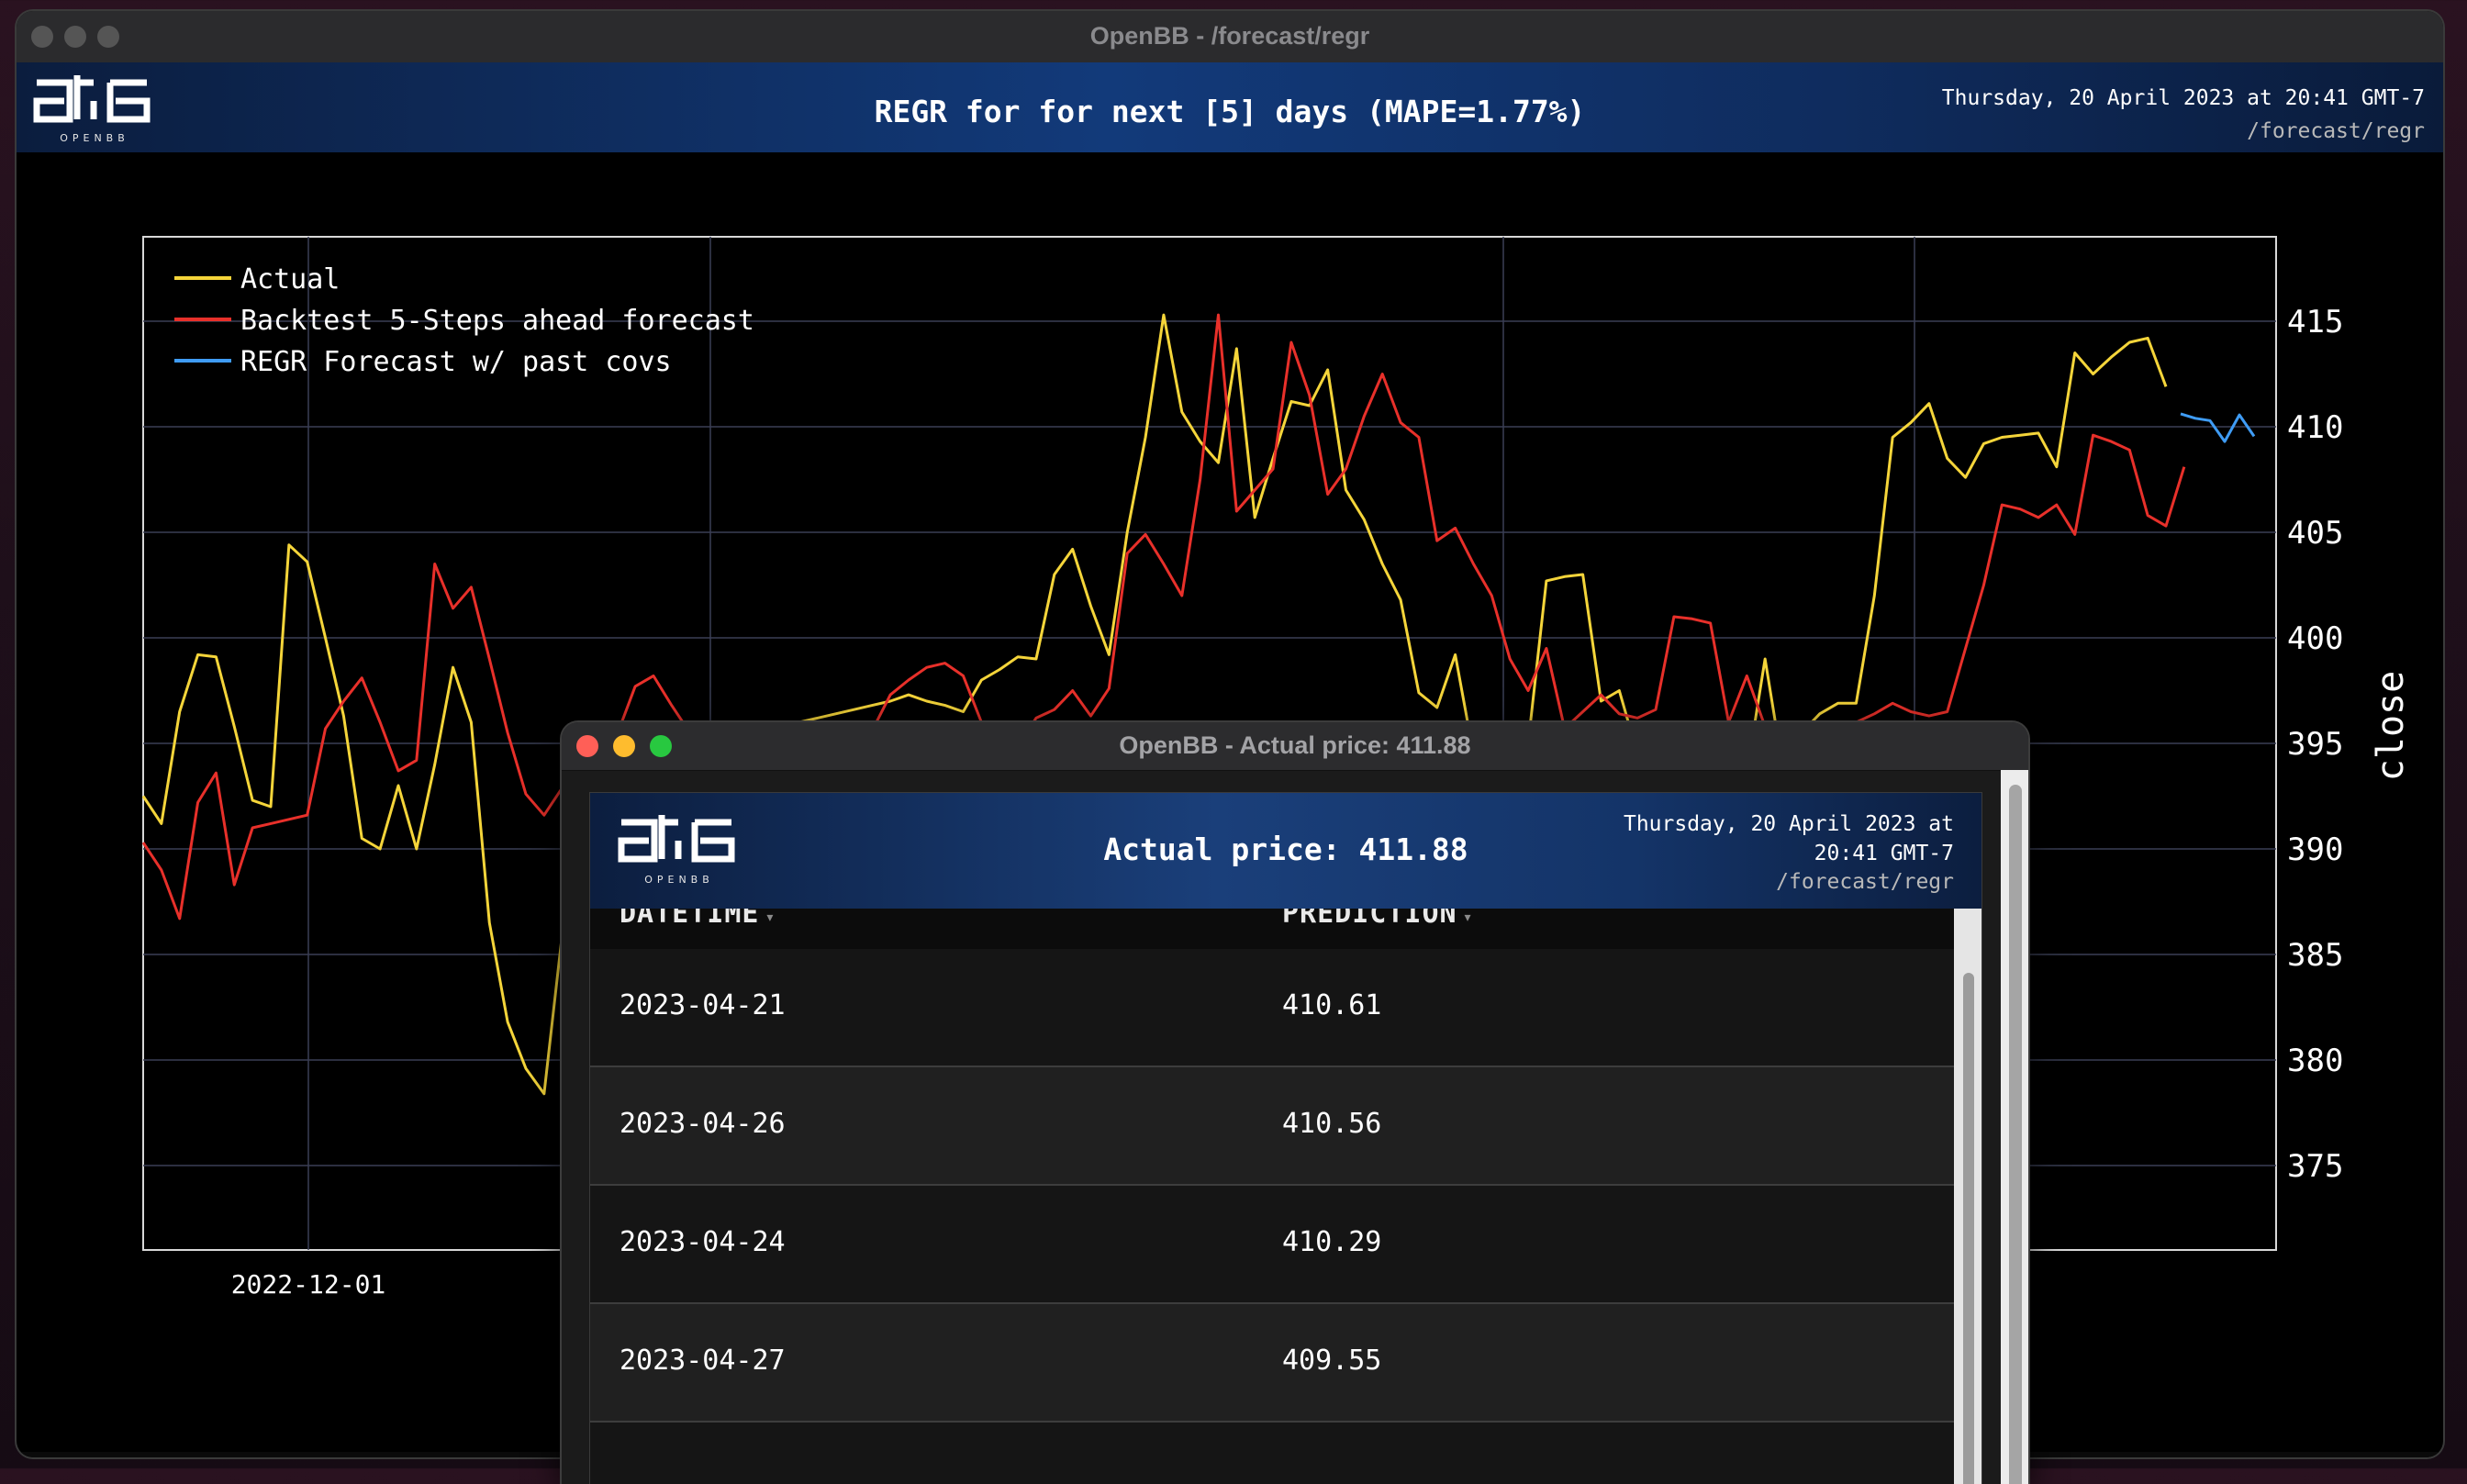  I want to click on window-titlebar: OpenBB - /forecast/regr, so click(1230, 37).